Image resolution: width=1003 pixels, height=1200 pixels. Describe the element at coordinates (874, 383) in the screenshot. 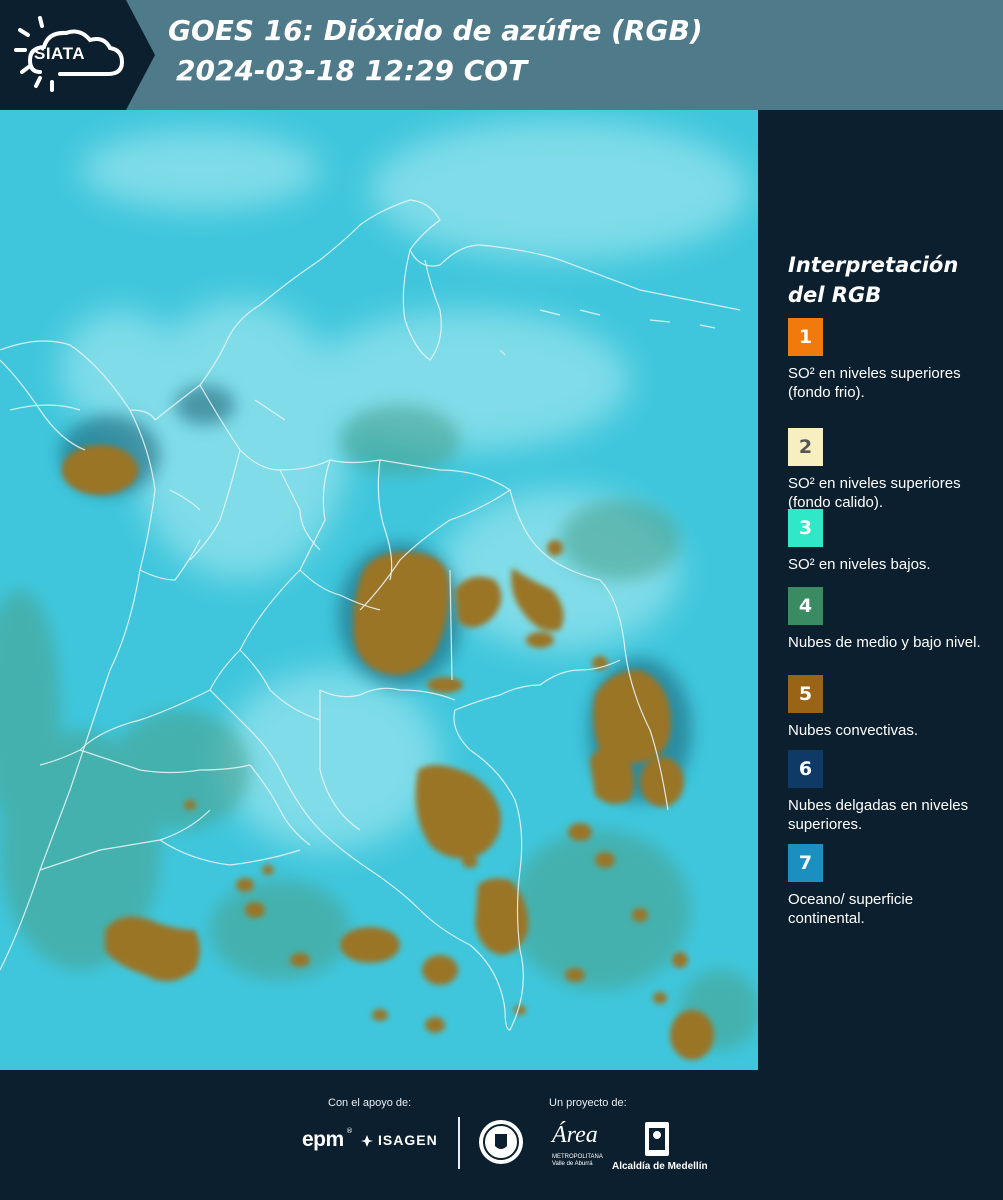

I see `legend-label-1: SO² en niveles superiores (fondo frio).` at that location.